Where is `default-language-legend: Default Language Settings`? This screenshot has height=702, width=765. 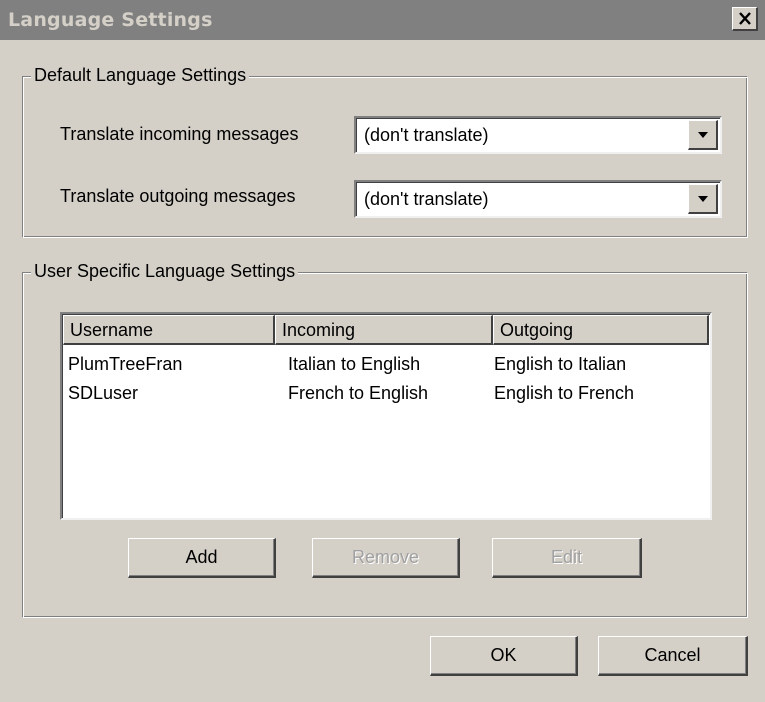
default-language-legend: Default Language Settings is located at coordinates (140, 75).